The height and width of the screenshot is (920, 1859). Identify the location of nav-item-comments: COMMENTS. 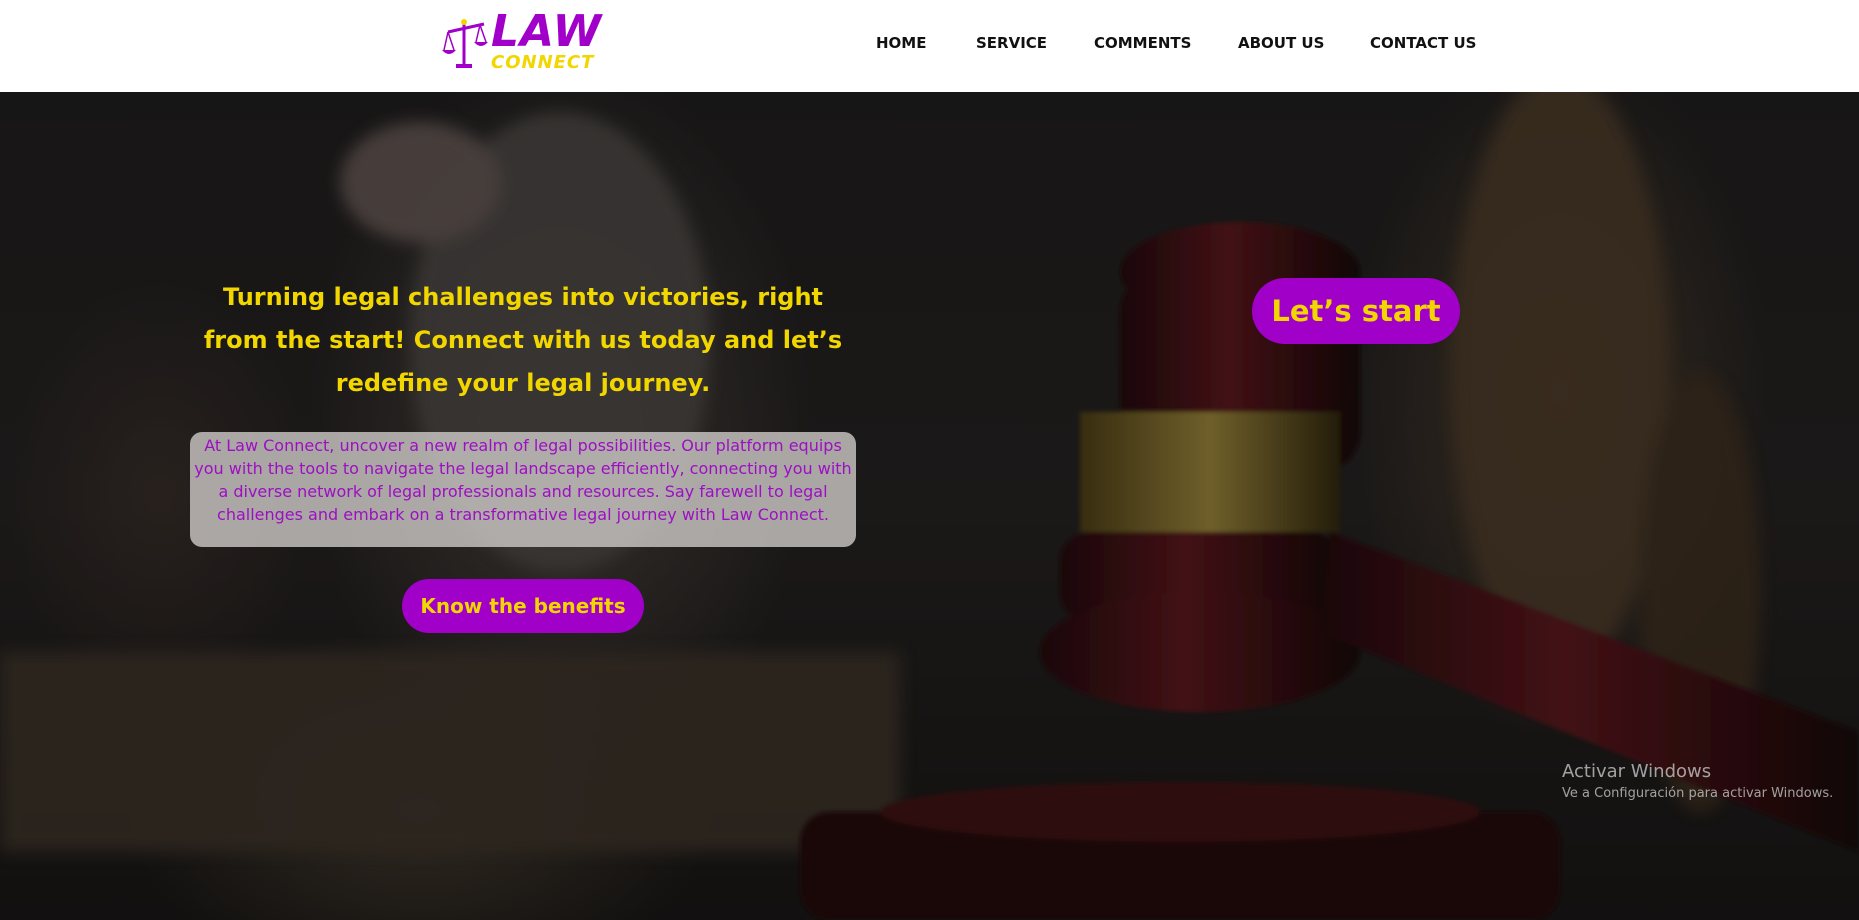
(1142, 43).